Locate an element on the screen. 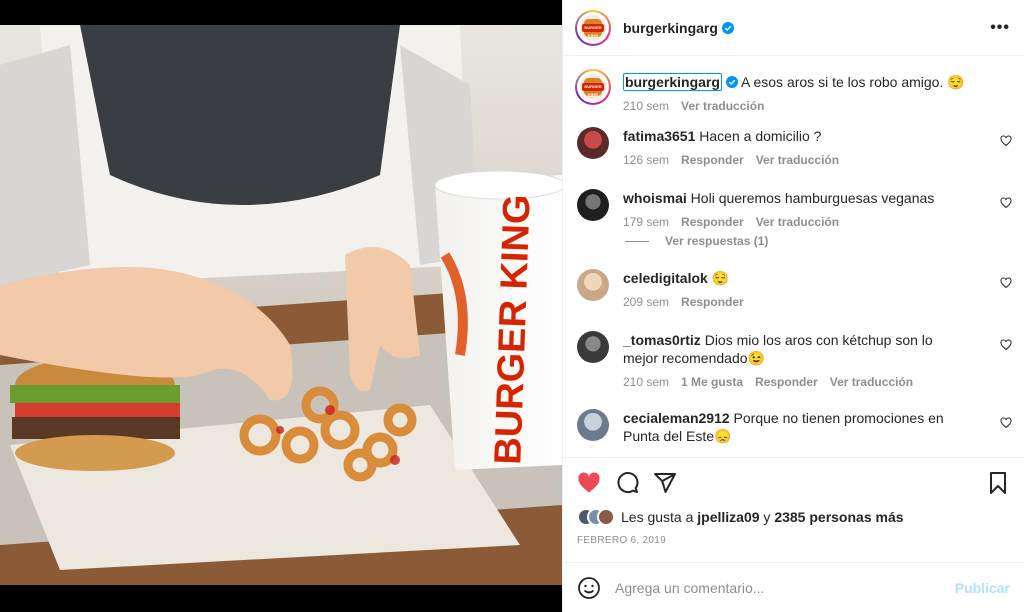 The image size is (1024, 612). likes-prefix: Les gusta a is located at coordinates (659, 517).